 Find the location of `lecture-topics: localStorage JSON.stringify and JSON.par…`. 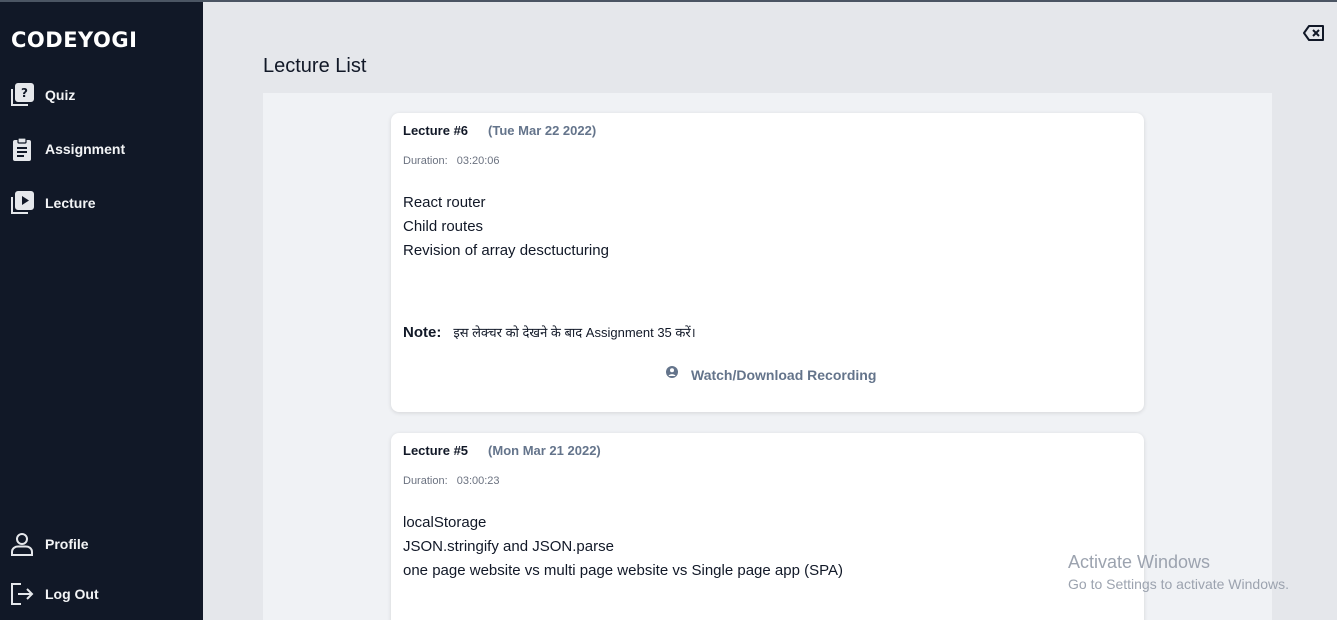

lecture-topics: localStorage JSON.stringify and JSON.par… is located at coordinates (623, 547).